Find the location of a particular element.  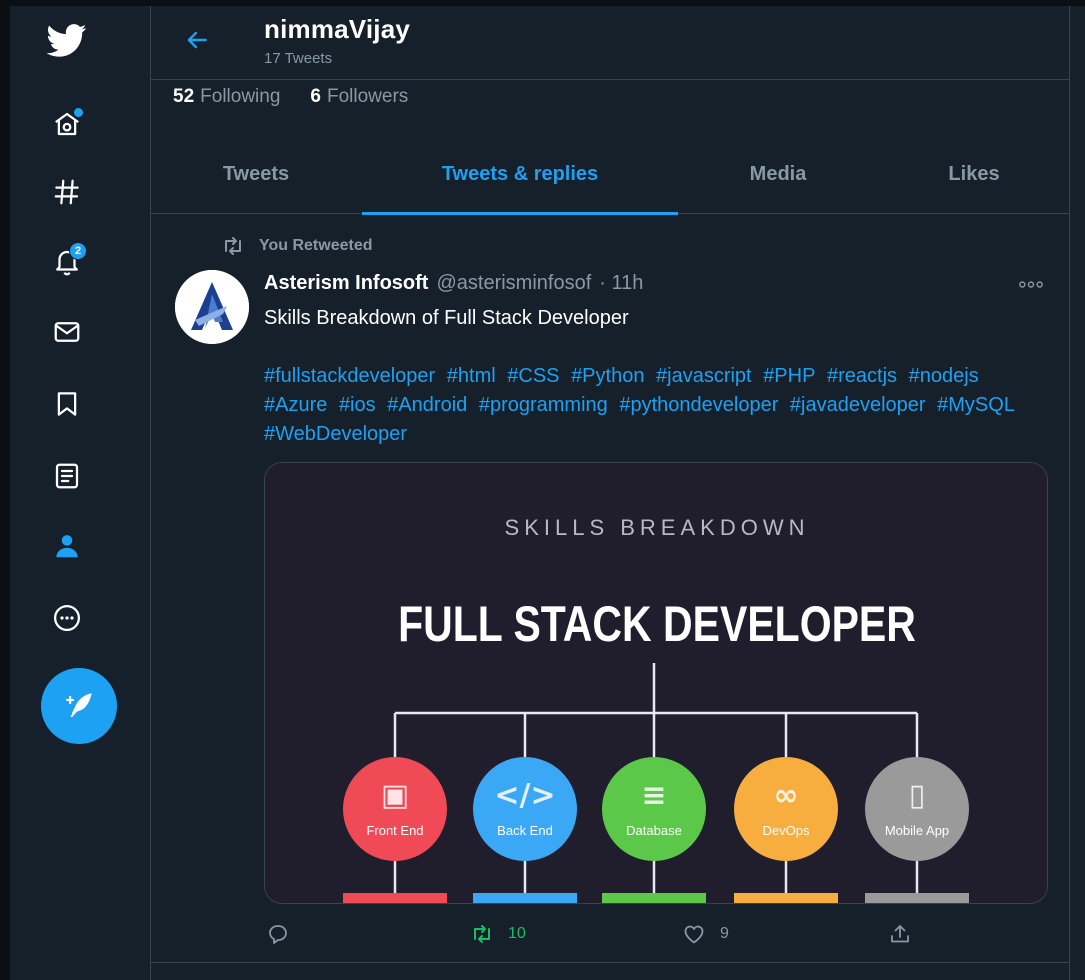

like-button: 9 is located at coordinates (705, 934).